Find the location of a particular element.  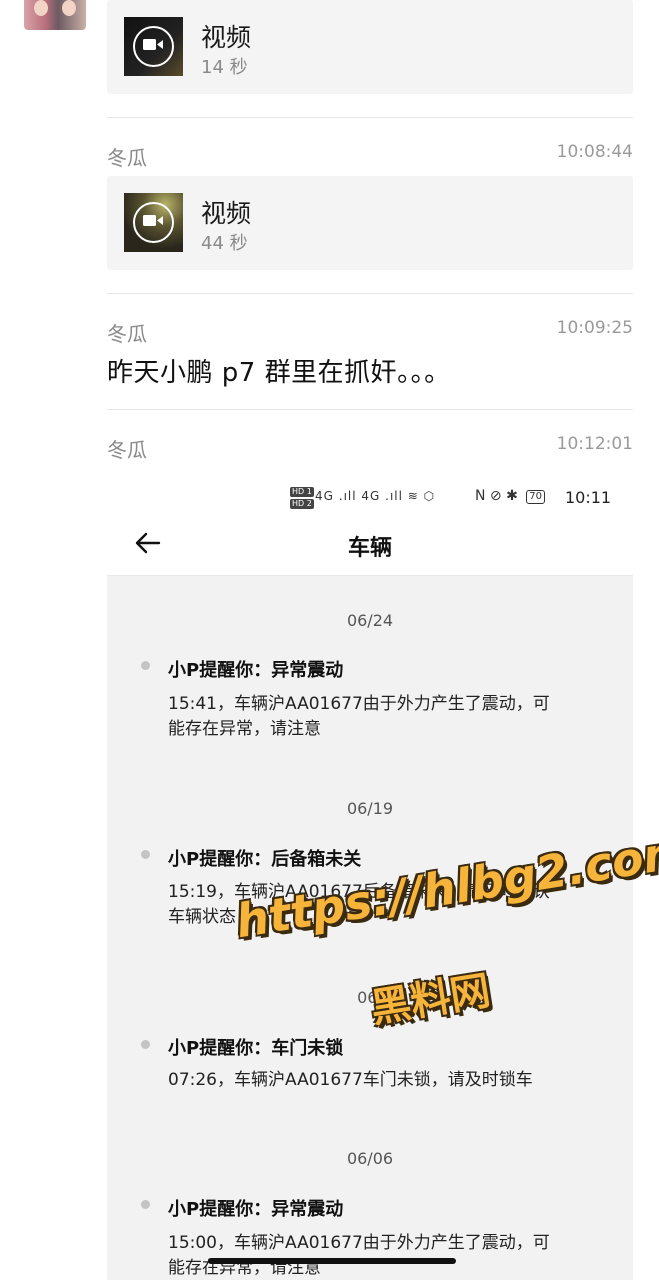

date-label: 06/06 is located at coordinates (370, 1158).